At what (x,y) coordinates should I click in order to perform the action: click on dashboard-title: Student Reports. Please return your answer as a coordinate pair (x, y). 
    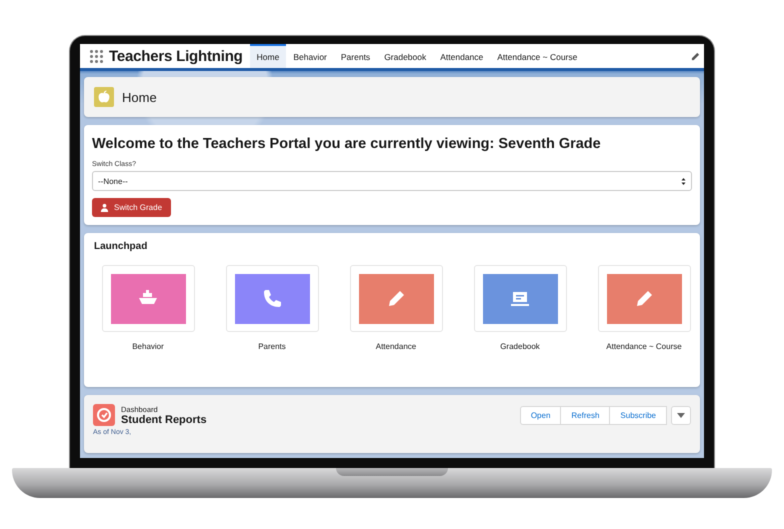
    Looking at the image, I should click on (164, 420).